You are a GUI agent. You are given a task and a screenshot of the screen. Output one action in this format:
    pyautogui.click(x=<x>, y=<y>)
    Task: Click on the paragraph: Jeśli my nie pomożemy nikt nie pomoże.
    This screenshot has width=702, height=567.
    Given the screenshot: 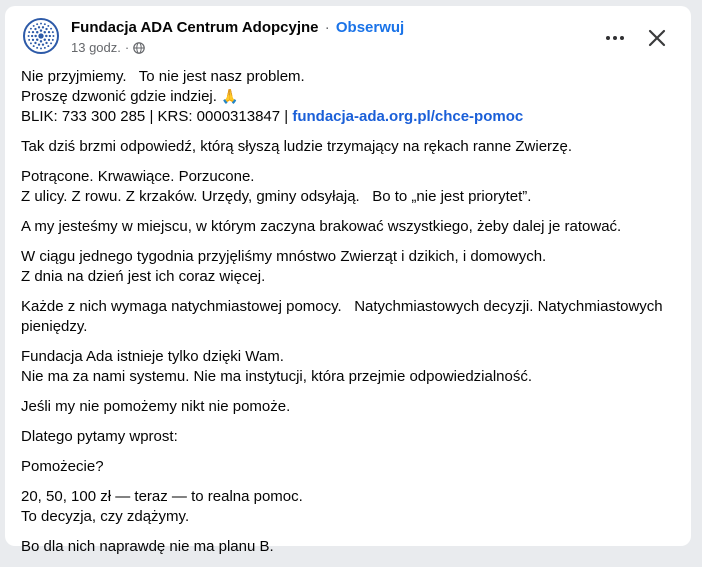 What is the action you would take?
    pyautogui.click(x=156, y=406)
    